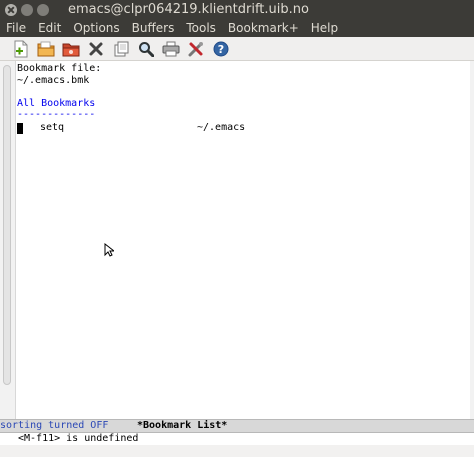 This screenshot has height=457, width=474. What do you see at coordinates (54, 425) in the screenshot?
I see `sort-status: sorting turned OFF` at bounding box center [54, 425].